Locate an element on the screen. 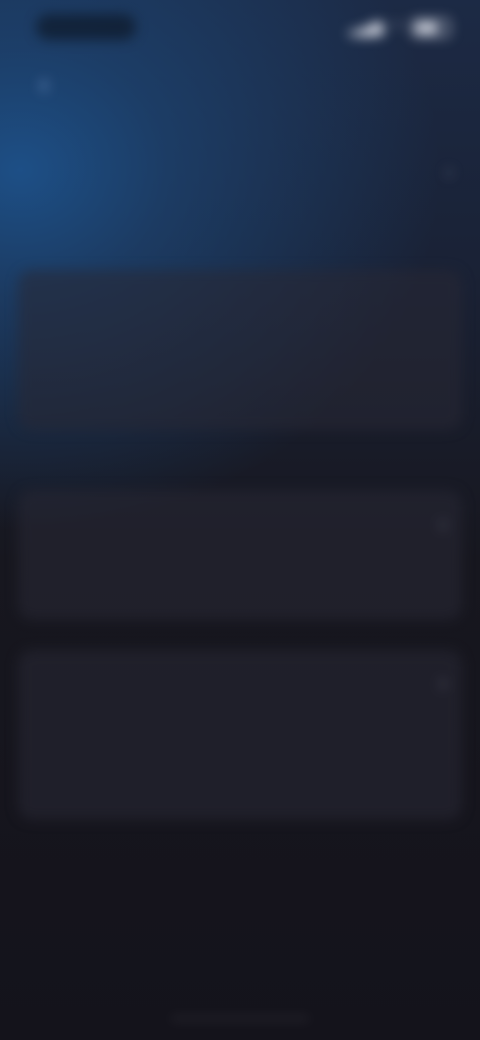  page-title is located at coordinates (240, 84).